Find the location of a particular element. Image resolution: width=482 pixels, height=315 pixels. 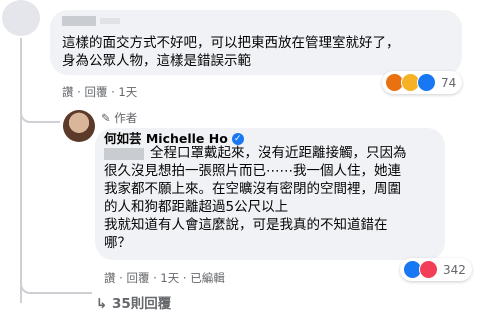

reply-reactions: 342 is located at coordinates (436, 269).